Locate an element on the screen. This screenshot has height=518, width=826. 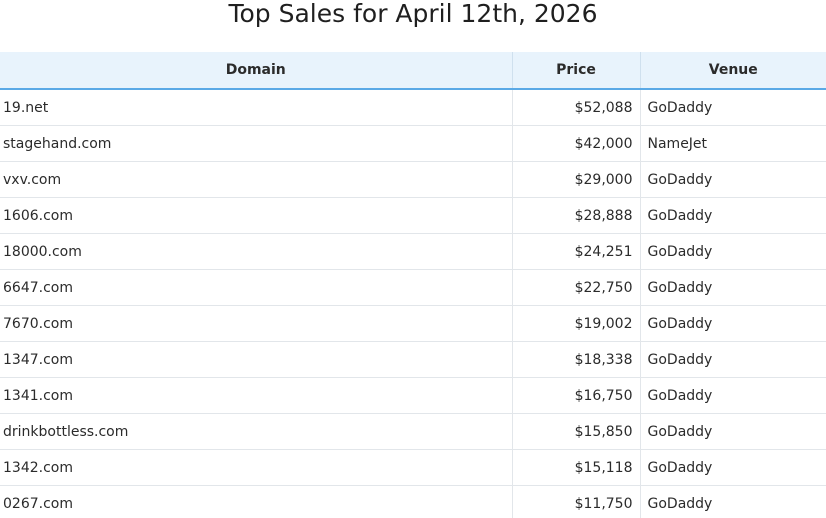
domain-cell: vxv.com is located at coordinates (256, 179).